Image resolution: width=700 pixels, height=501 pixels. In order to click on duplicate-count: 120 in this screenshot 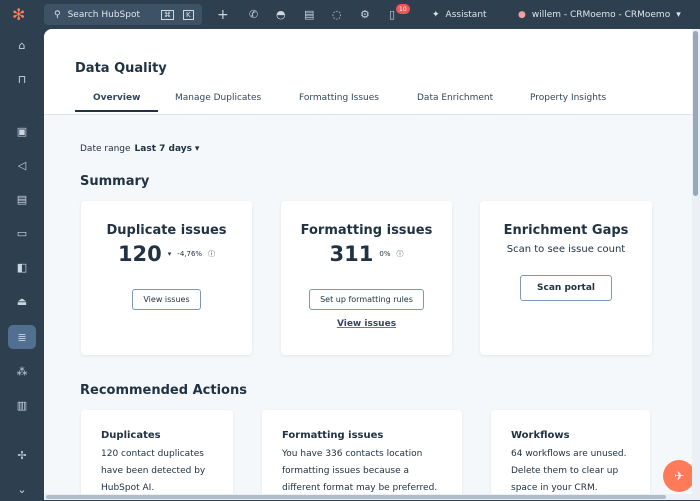, I will do `click(139, 254)`.